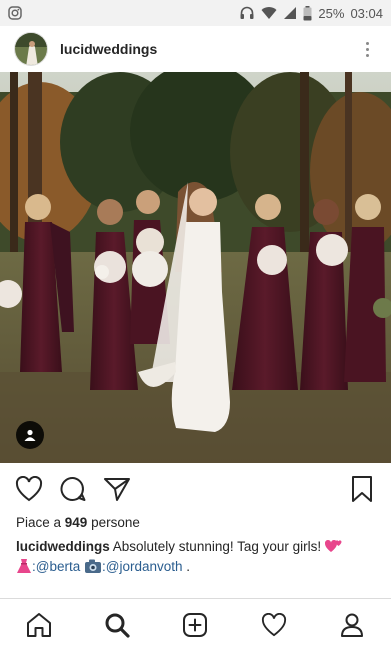 The image size is (391, 650). Describe the element at coordinates (15, 13) in the screenshot. I see `instagram-notification-icon` at that location.